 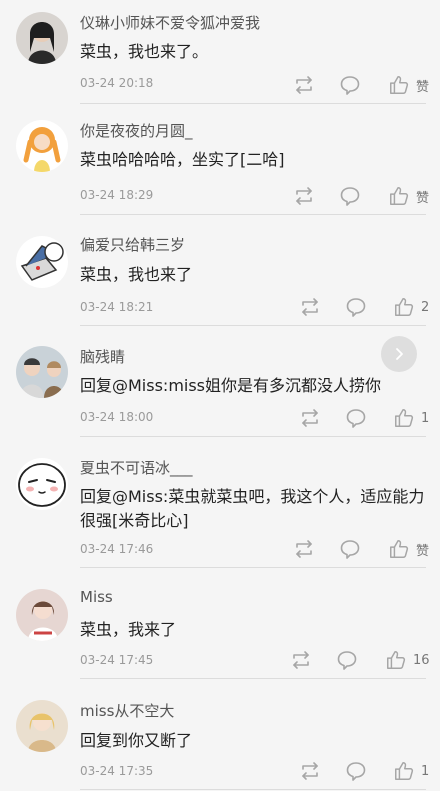 What do you see at coordinates (182, 159) in the screenshot?
I see `comment-text: 菜虫哈哈哈哈，坐实了[二哈]` at bounding box center [182, 159].